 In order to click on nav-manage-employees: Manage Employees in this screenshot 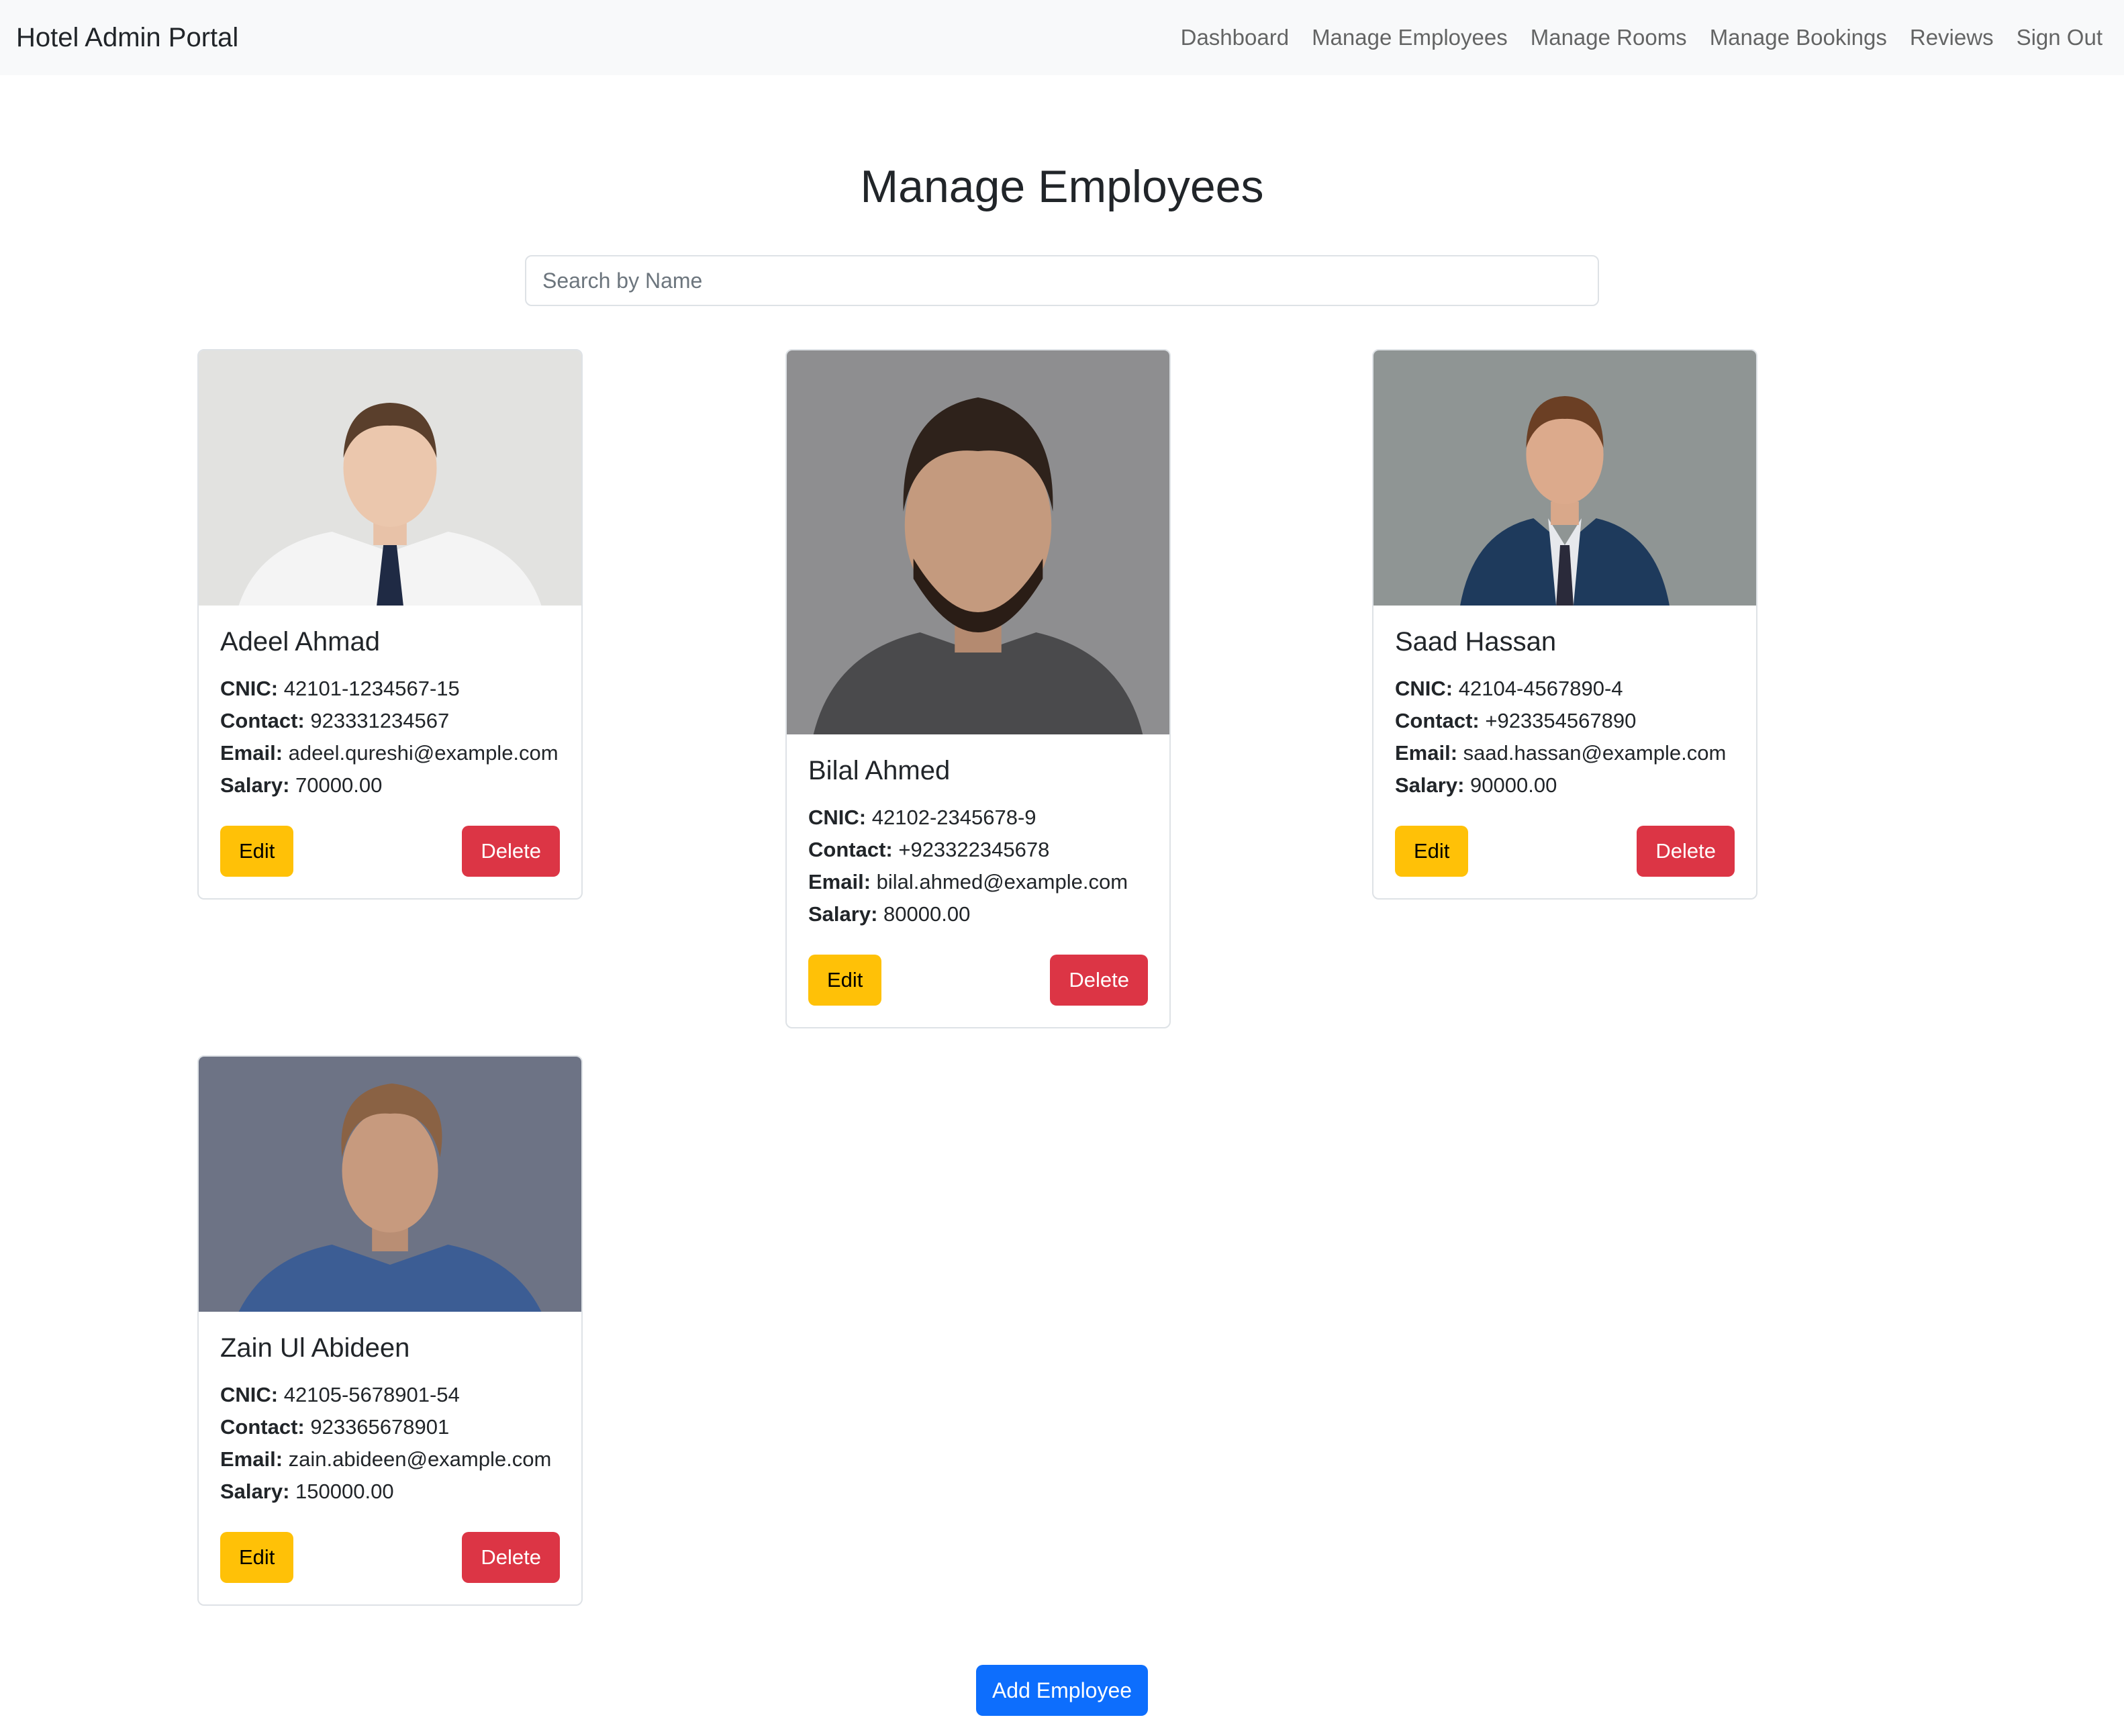, I will do `click(1410, 37)`.